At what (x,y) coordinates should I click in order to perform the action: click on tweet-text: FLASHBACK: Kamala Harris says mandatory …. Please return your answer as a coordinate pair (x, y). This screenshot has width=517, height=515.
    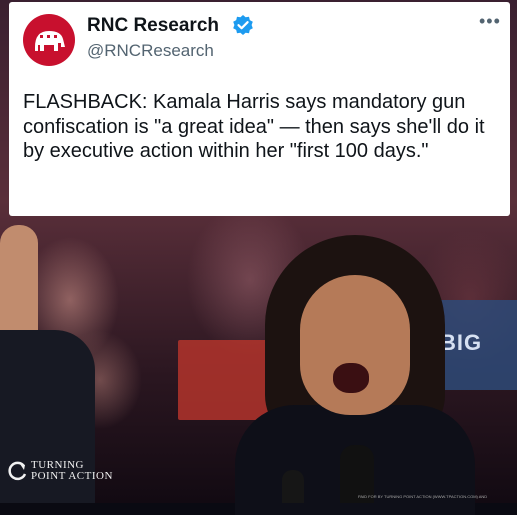
    Looking at the image, I should click on (254, 126).